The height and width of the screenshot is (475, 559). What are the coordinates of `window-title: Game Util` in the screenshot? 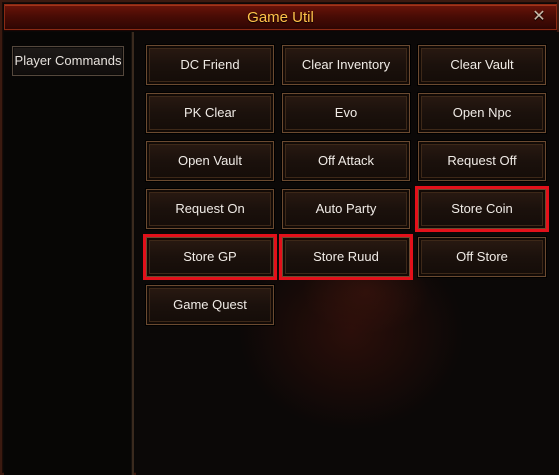 It's located at (280, 17).